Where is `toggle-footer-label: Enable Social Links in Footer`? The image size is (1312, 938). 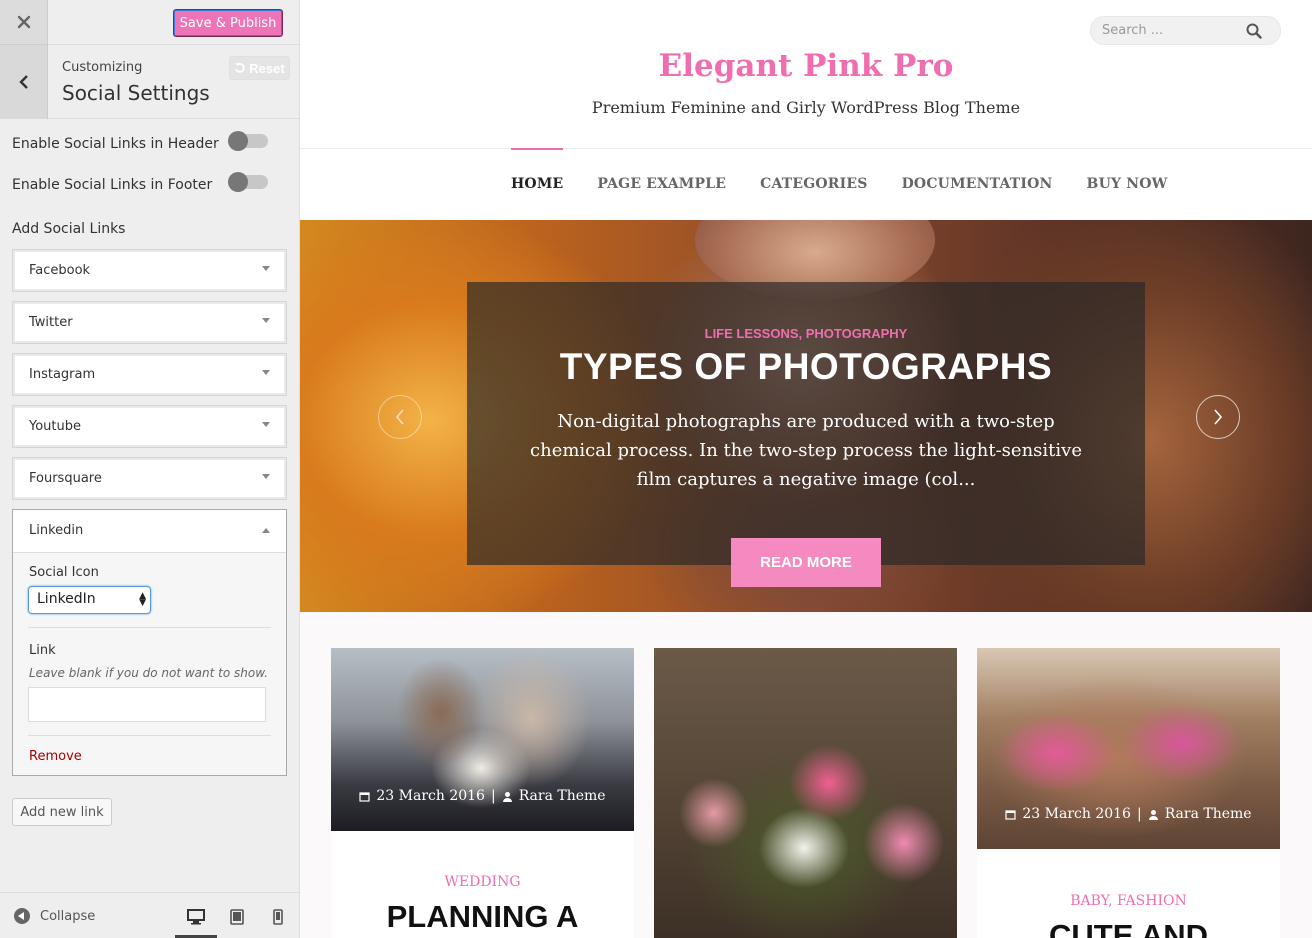
toggle-footer-label: Enable Social Links in Footer is located at coordinates (112, 185).